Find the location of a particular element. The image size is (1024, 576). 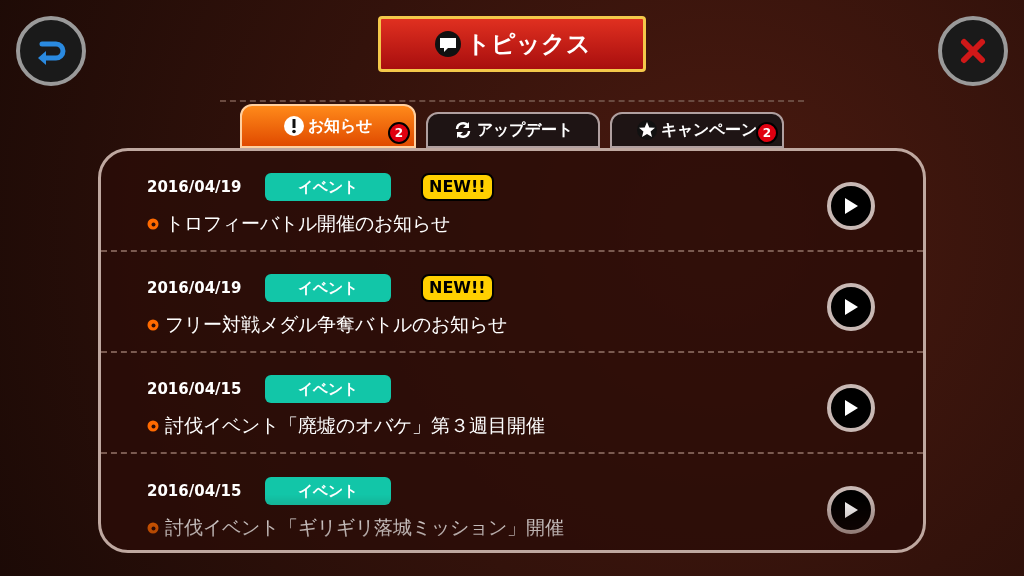

topic-title: フリー対戦メダル争奪バトルのお知らせ is located at coordinates (336, 325).